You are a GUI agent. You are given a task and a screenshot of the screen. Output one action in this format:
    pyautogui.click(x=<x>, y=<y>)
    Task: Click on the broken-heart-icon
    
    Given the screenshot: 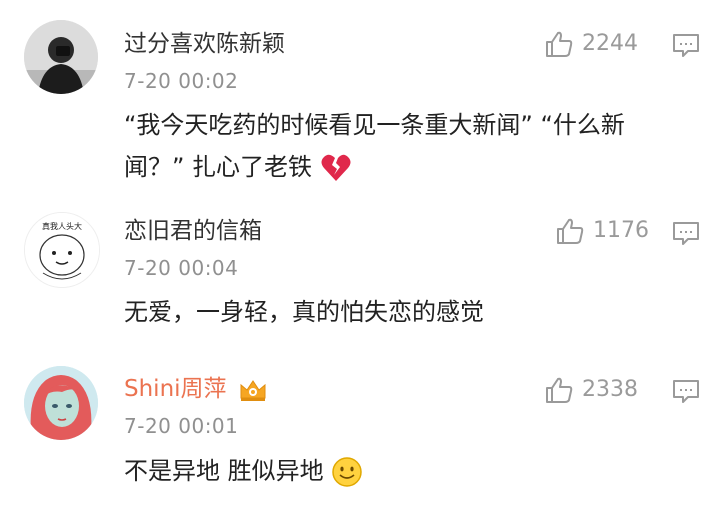 What is the action you would take?
    pyautogui.click(x=336, y=167)
    